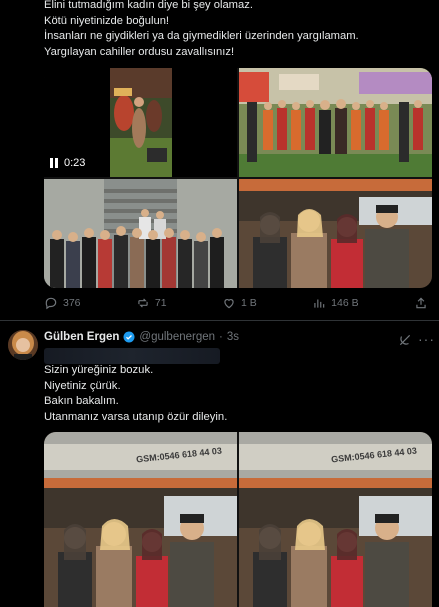 This screenshot has height=607, width=439. What do you see at coordinates (249, 303) in the screenshot?
I see `like-count: 1 B` at bounding box center [249, 303].